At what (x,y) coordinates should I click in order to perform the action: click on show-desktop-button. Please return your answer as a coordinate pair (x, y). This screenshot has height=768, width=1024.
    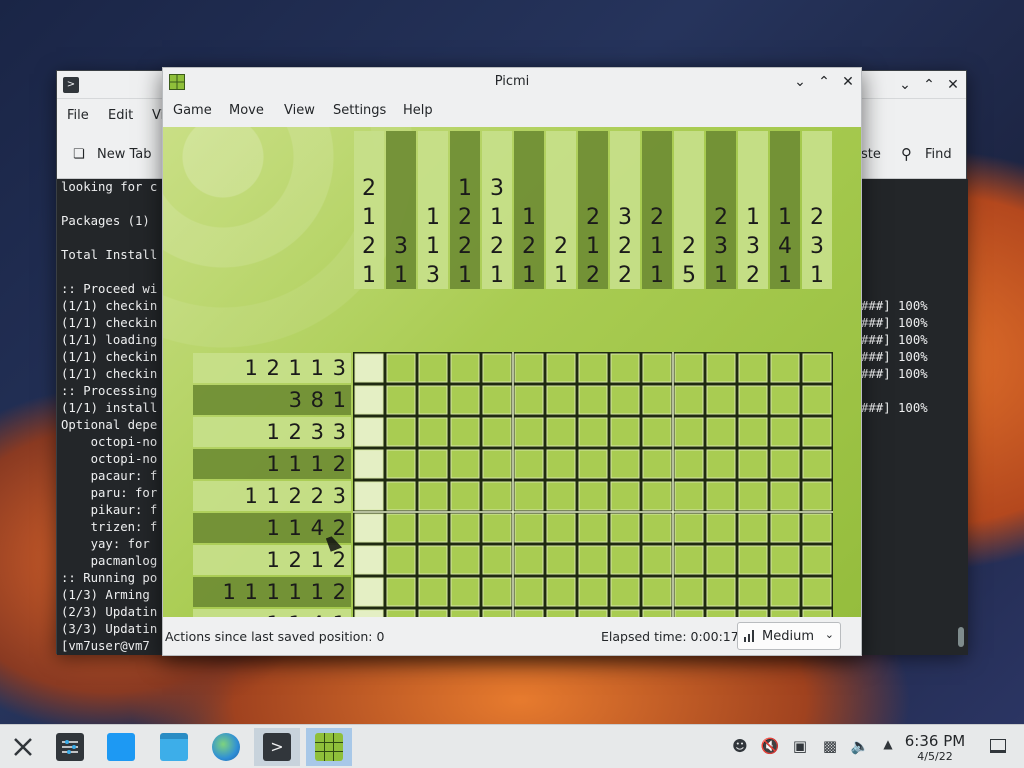
    Looking at the image, I should click on (998, 746).